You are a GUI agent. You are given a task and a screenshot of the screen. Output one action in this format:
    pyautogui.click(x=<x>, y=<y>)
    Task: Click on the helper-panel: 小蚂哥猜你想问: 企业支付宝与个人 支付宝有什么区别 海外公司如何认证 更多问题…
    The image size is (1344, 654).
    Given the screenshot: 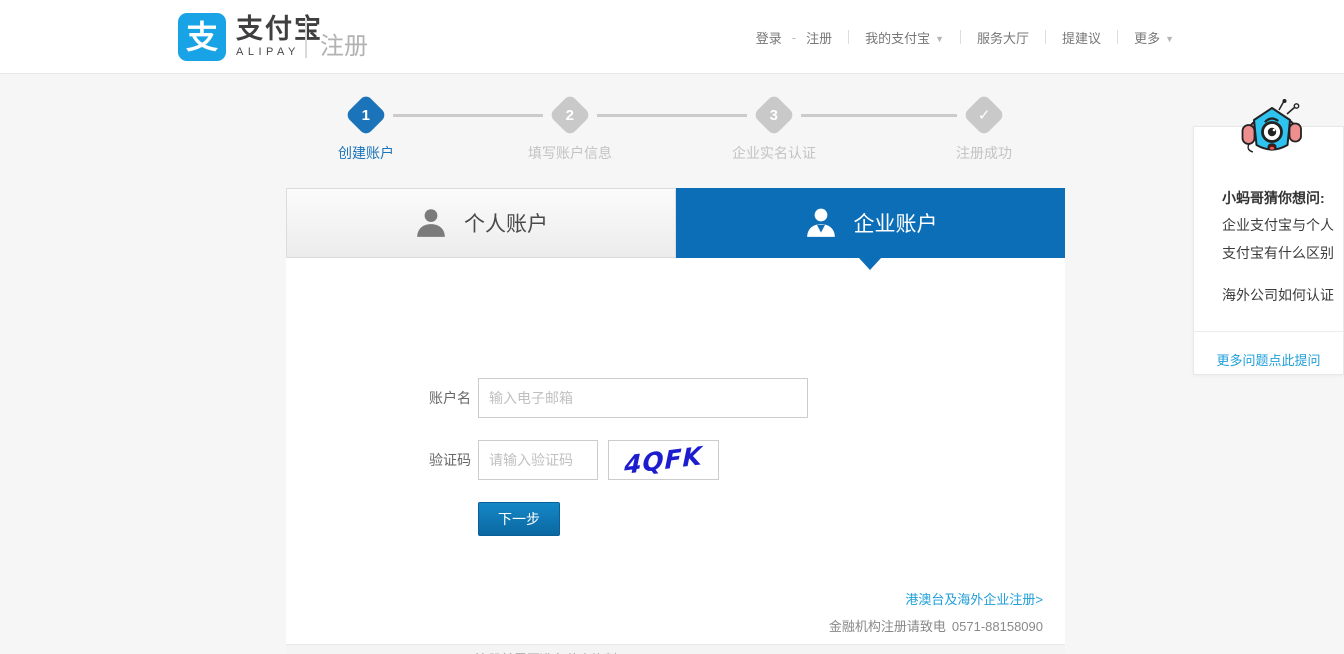 What is the action you would take?
    pyautogui.click(x=1268, y=237)
    